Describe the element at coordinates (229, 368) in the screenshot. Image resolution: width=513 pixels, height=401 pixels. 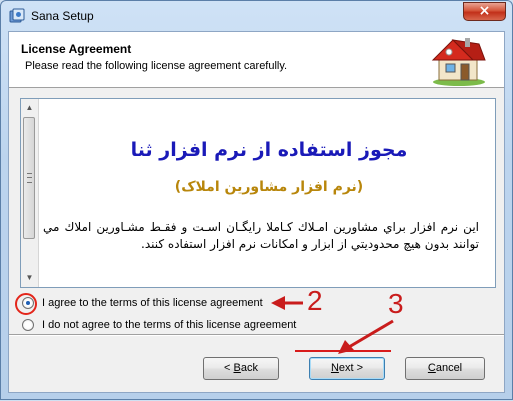
I see `back-prefix: <` at that location.